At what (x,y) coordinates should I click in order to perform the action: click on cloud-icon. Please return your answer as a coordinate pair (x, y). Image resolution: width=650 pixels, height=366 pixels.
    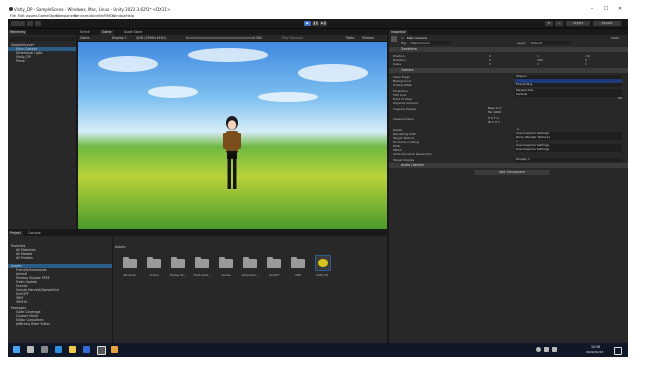
    Looking at the image, I should click on (30, 23).